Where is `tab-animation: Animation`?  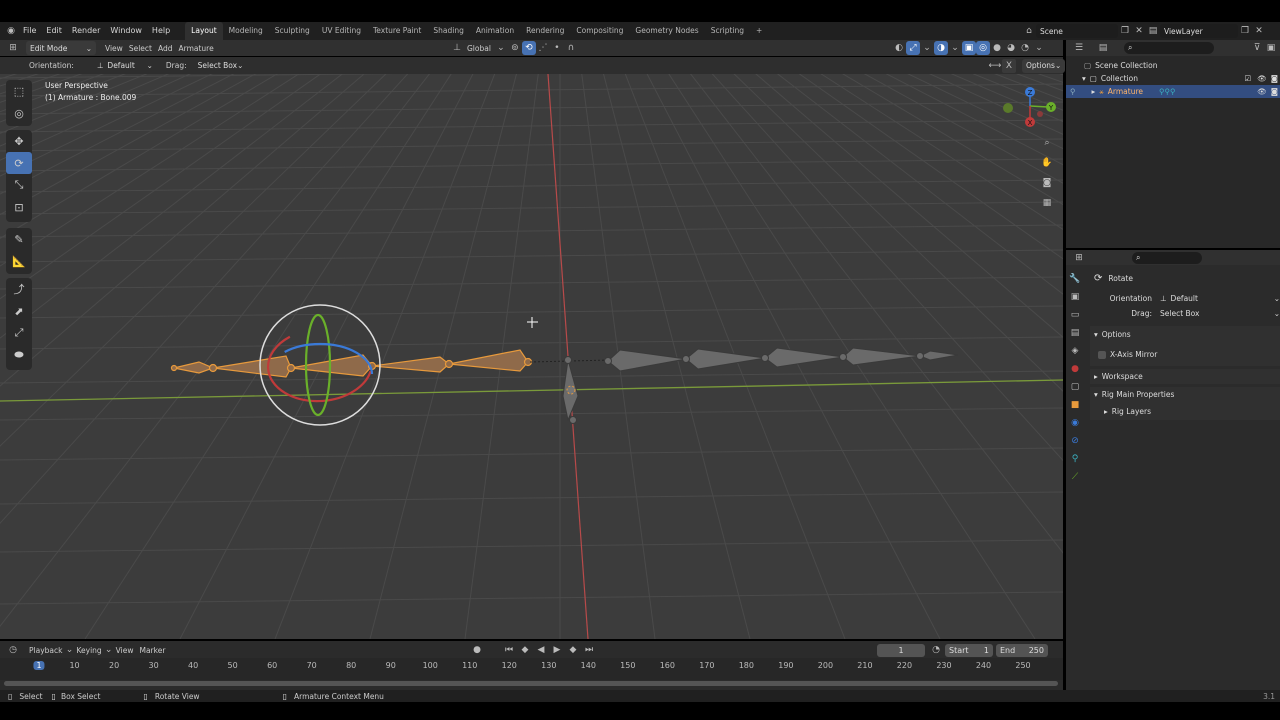
tab-animation: Animation is located at coordinates (495, 31).